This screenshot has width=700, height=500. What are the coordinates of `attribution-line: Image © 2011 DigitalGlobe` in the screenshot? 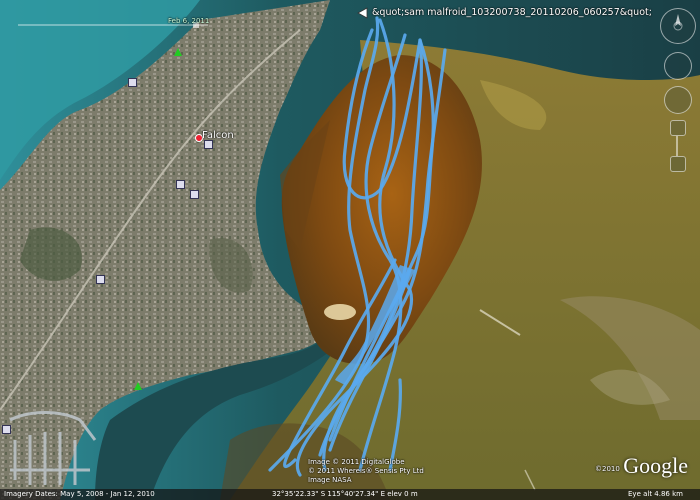 It's located at (356, 462).